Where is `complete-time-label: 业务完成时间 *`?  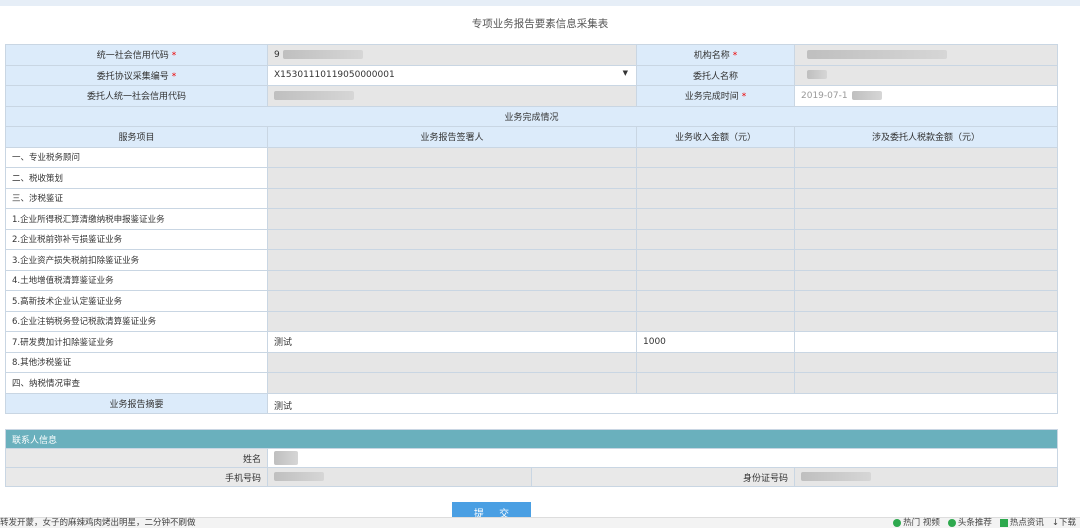
complete-time-label: 业务完成时间 * is located at coordinates (715, 96).